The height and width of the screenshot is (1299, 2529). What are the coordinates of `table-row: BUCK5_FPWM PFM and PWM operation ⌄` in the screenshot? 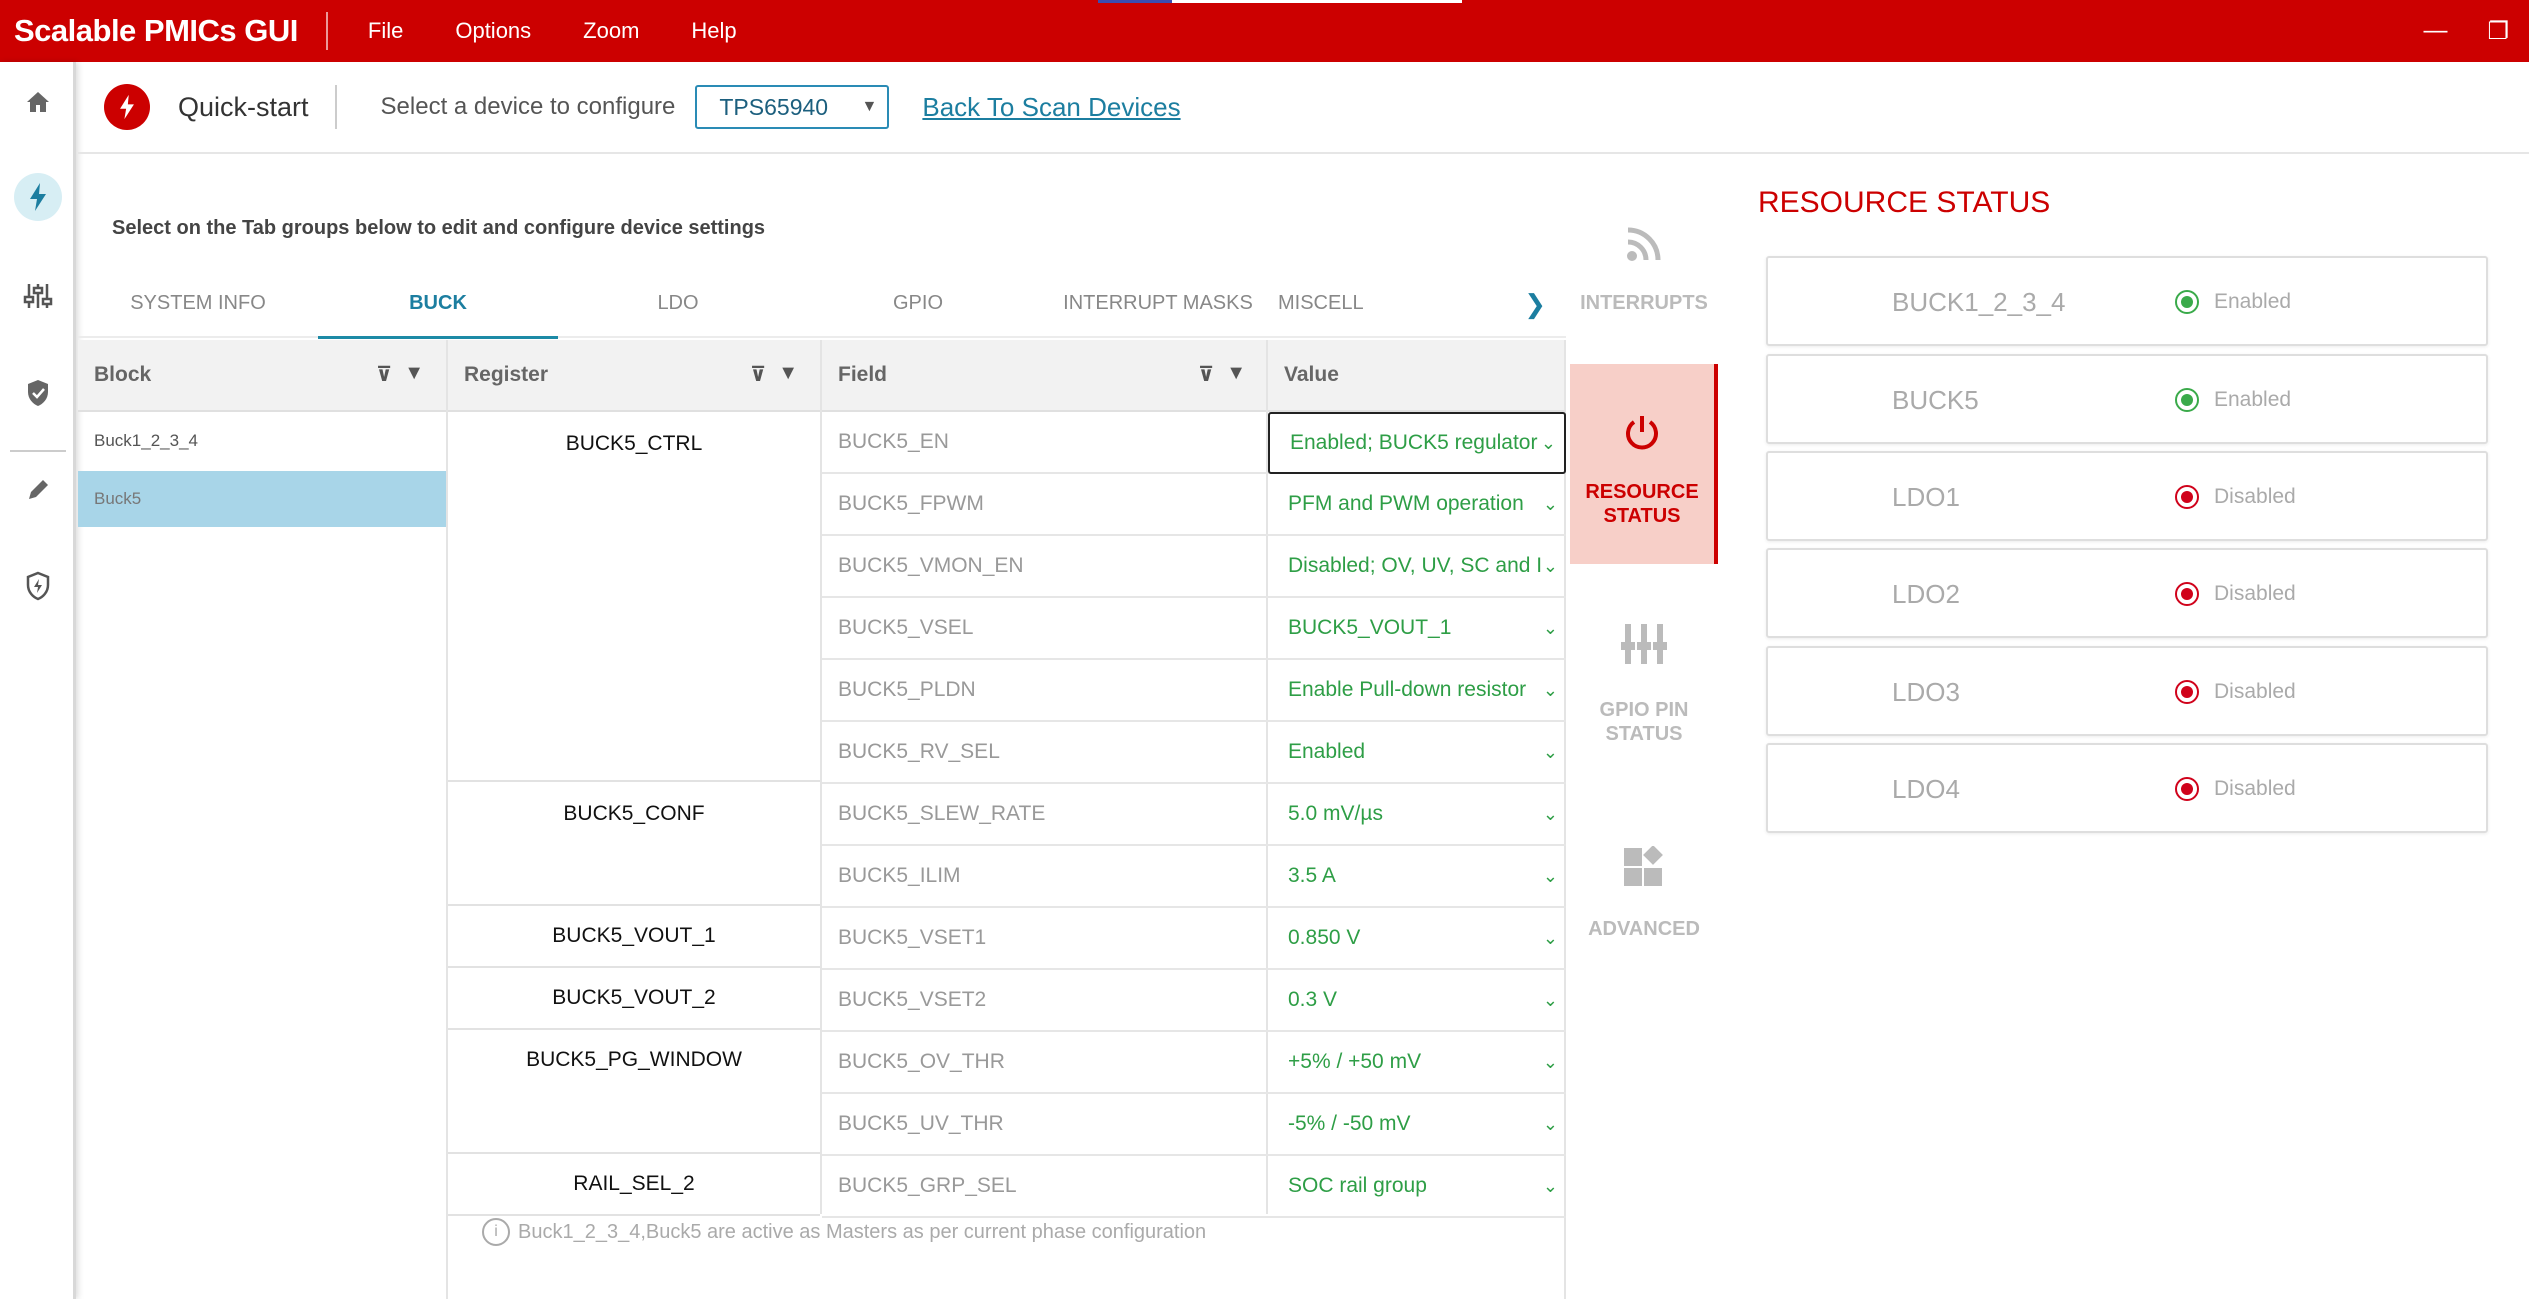 It's located at (1194, 505).